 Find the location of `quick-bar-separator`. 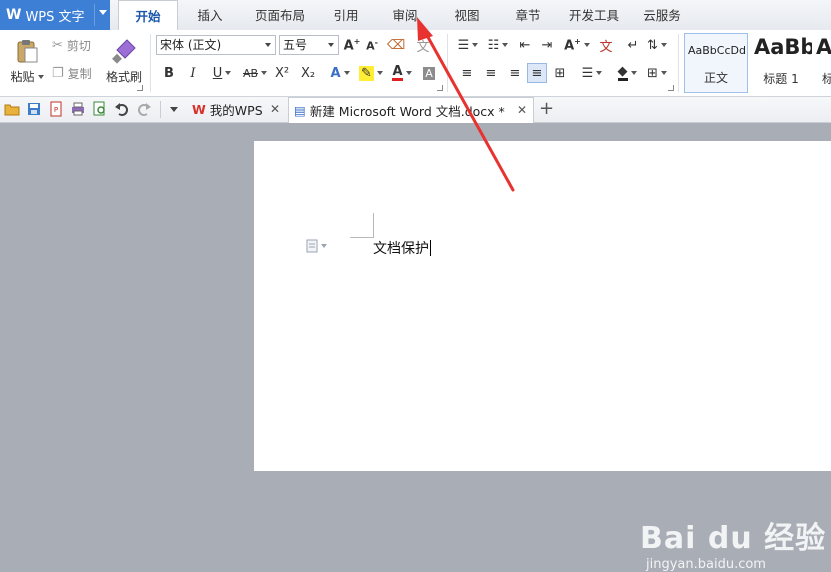

quick-bar-separator is located at coordinates (160, 109).